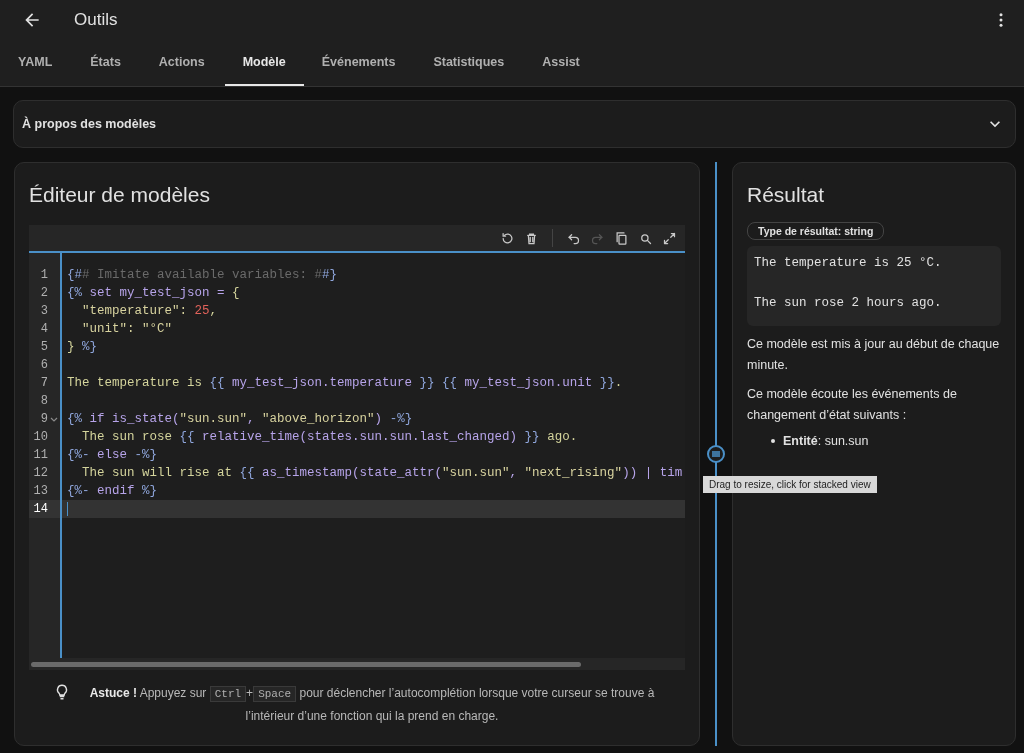  I want to click on line-number: 10, so click(40, 437).